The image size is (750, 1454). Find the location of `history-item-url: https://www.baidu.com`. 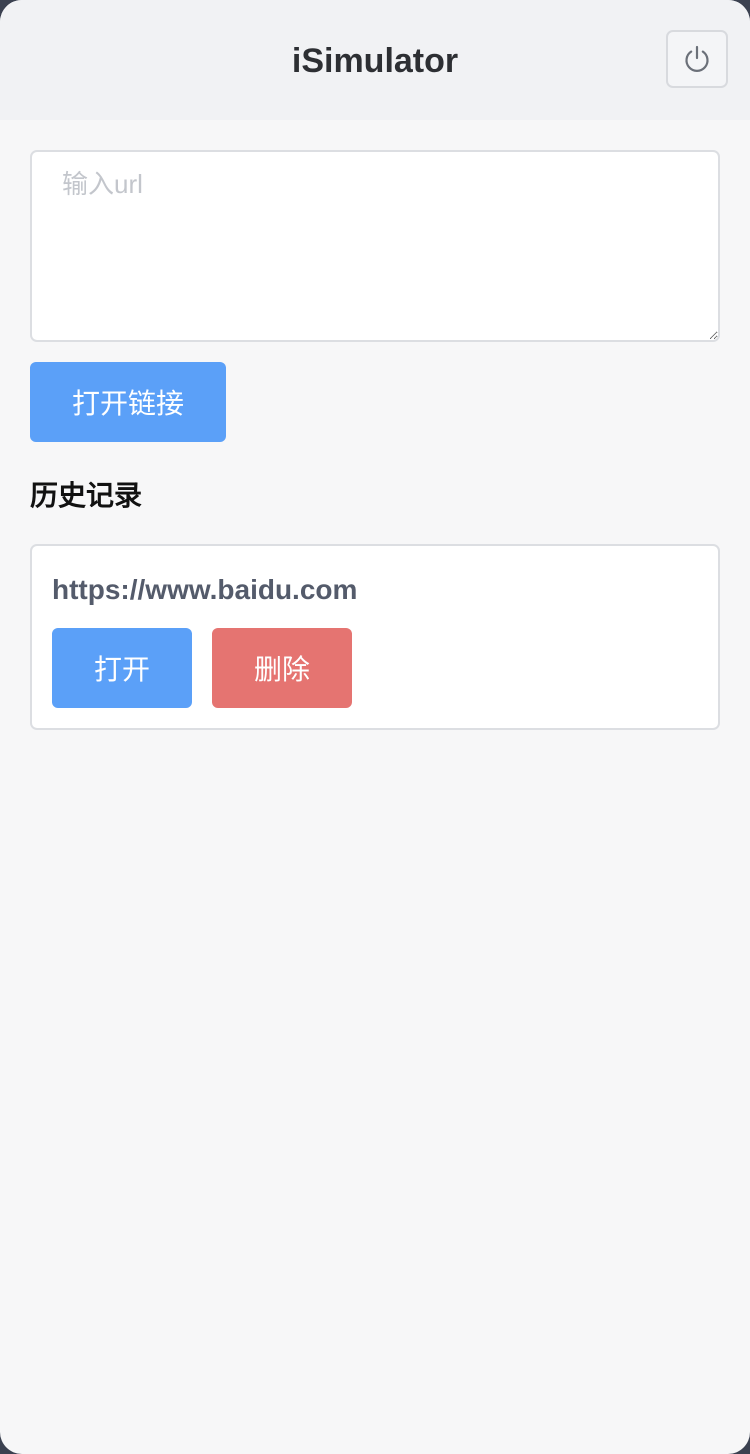

history-item-url: https://www.baidu.com is located at coordinates (205, 589).